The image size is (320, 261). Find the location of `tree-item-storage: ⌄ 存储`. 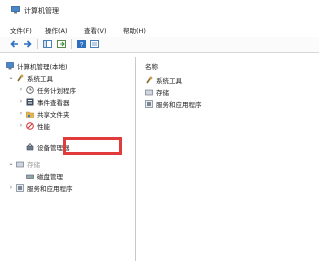

tree-item-storage: ⌄ 存储 is located at coordinates (24, 163).